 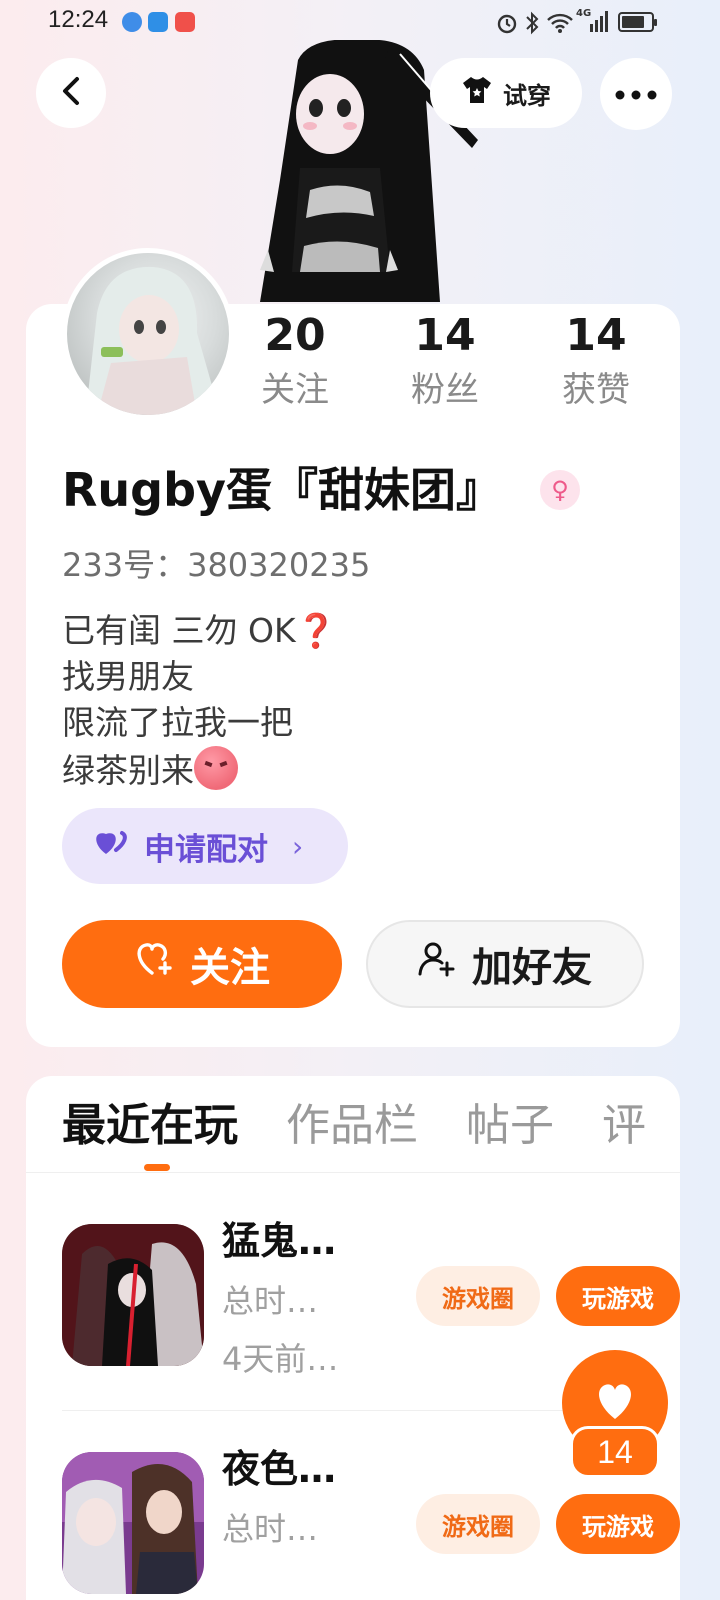 I want to click on tab-bar: 最近在玩 作品栏 帖子 评, so click(x=354, y=1129).